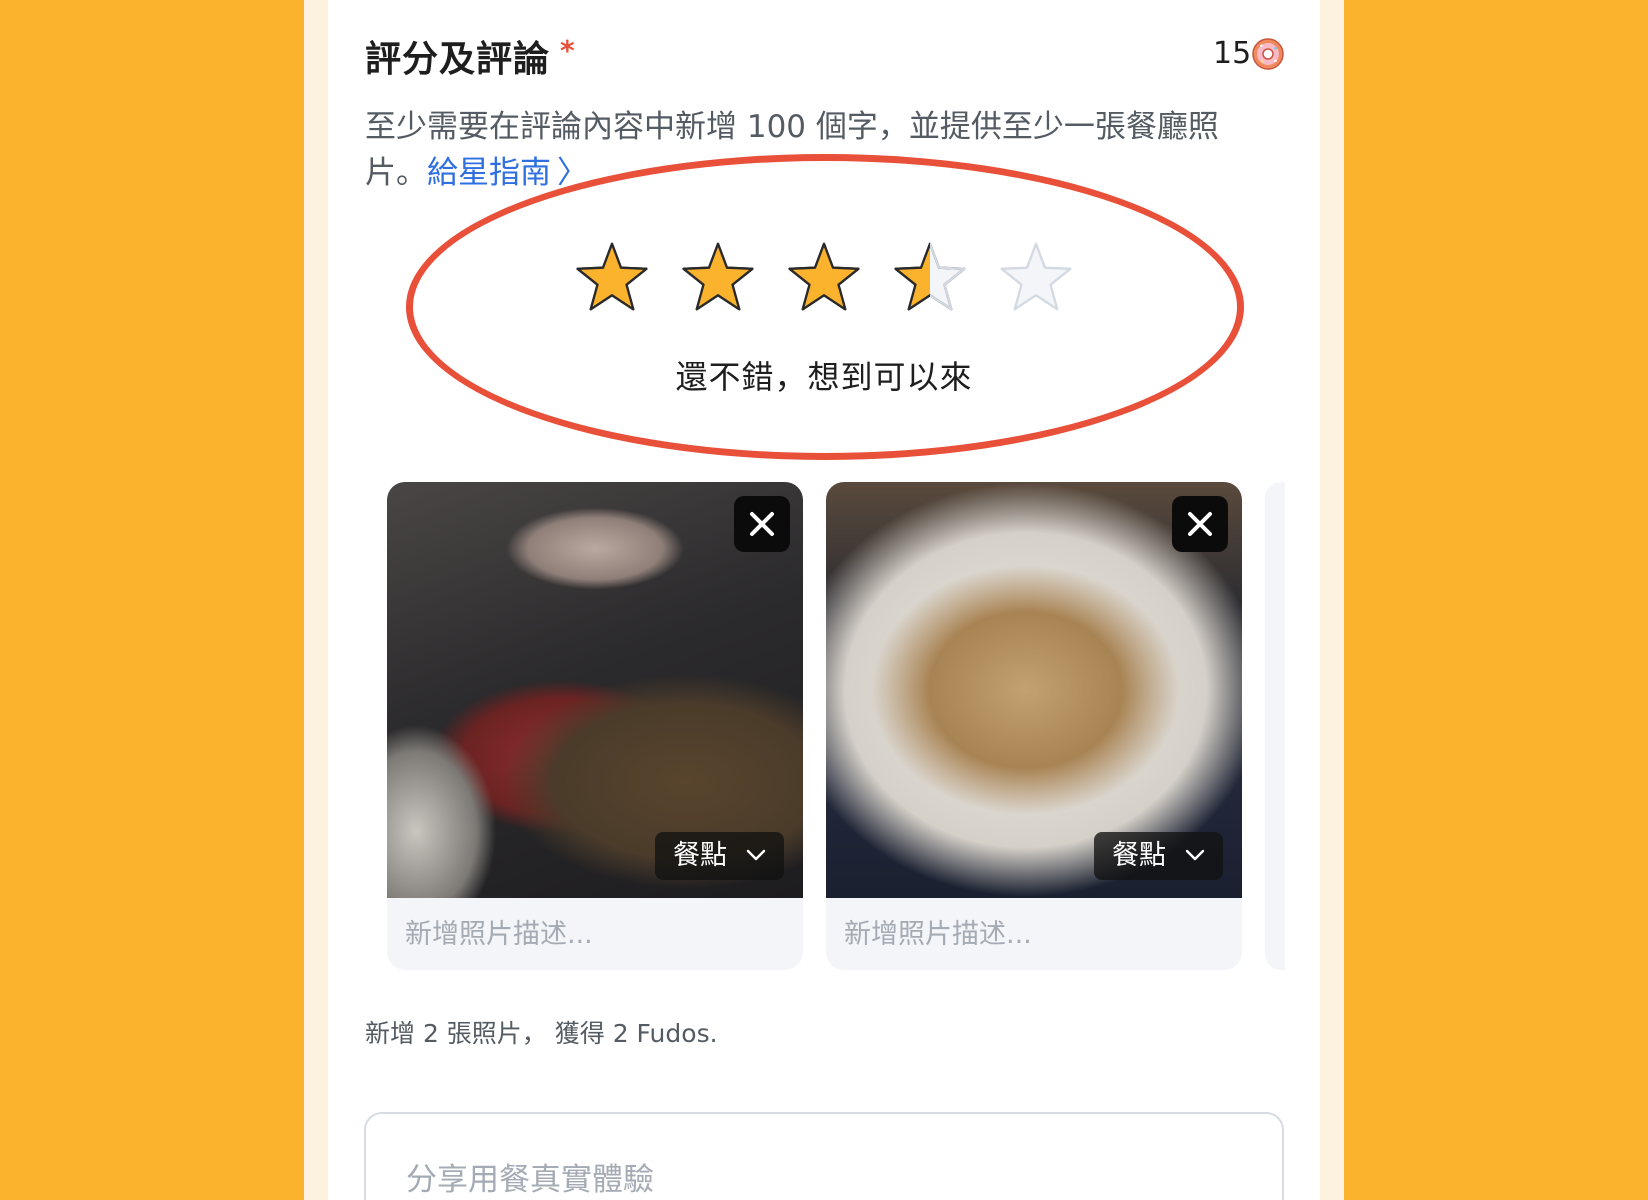  I want to click on review-text-box, so click(824, 1156).